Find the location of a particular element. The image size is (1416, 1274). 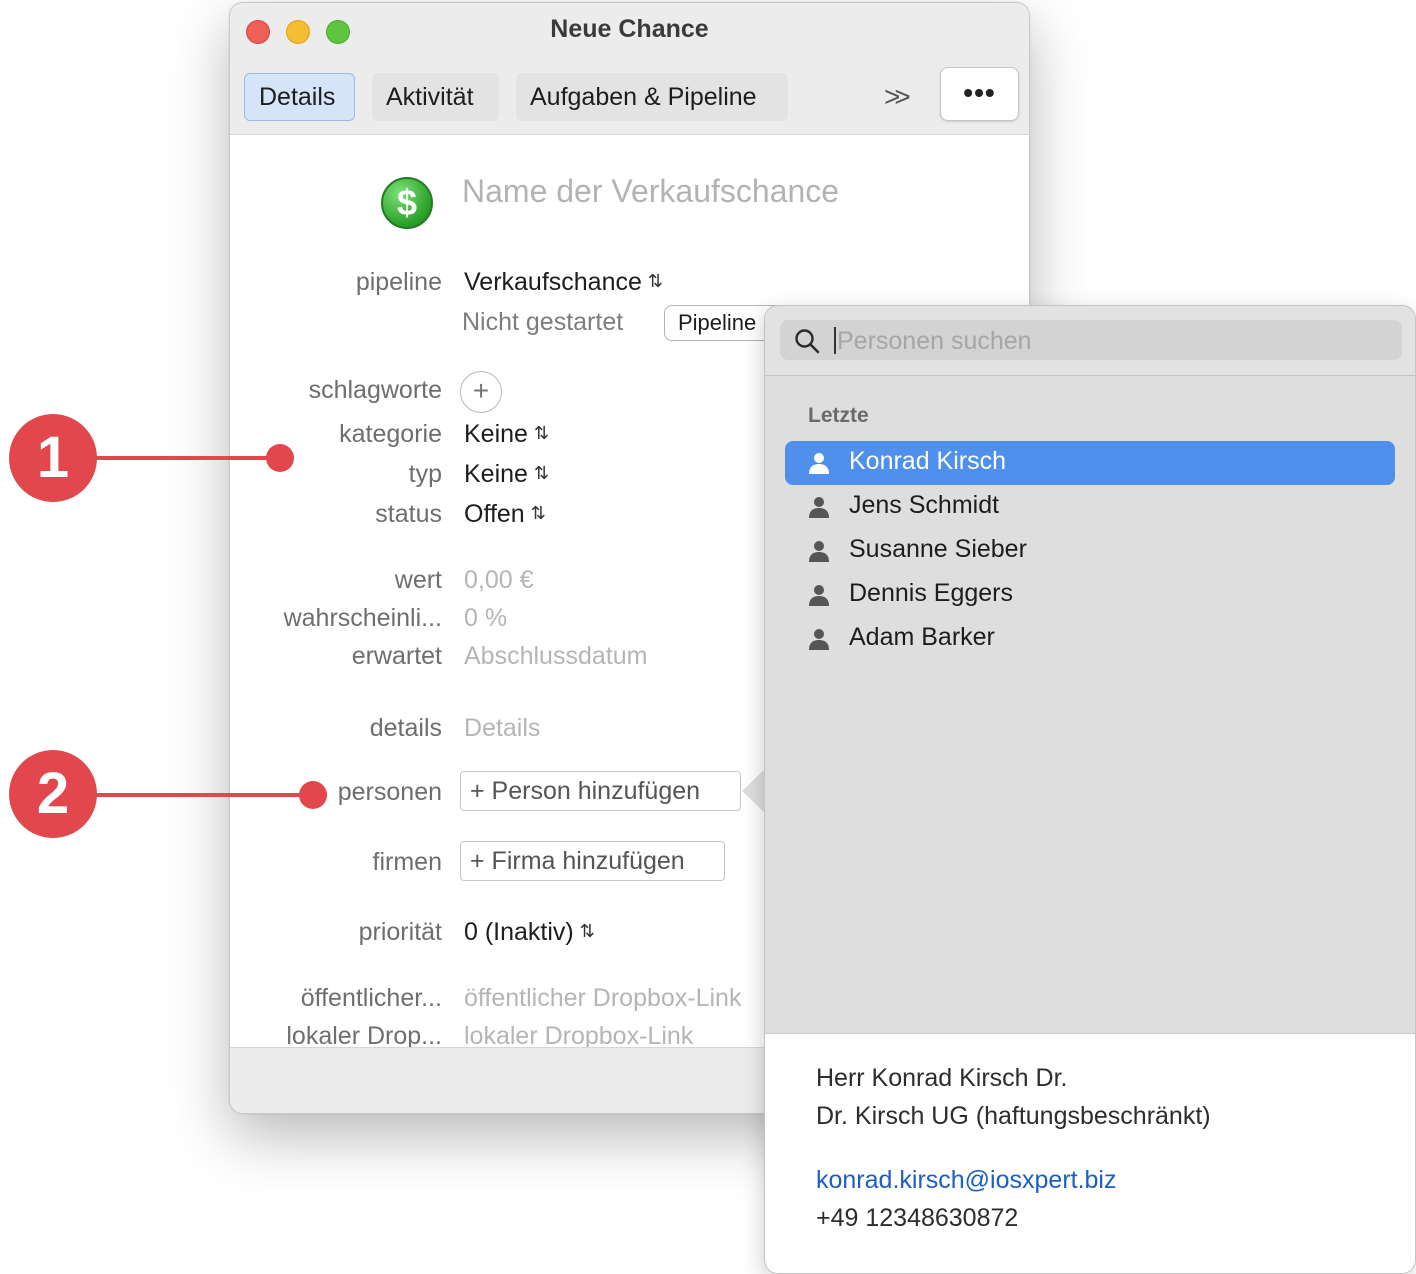

pipeline-select: Verkaufschance ⇅ is located at coordinates (563, 282).